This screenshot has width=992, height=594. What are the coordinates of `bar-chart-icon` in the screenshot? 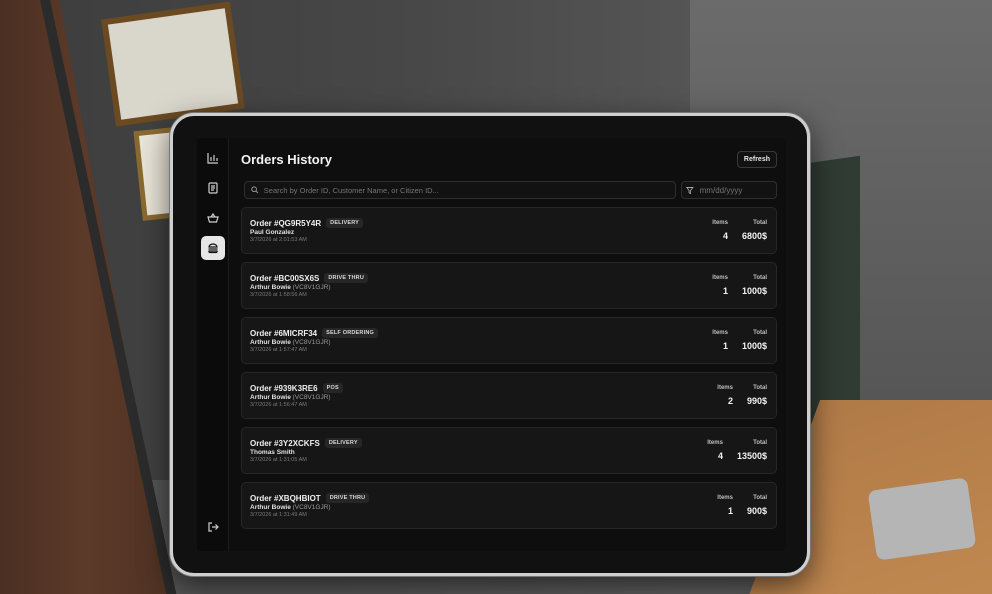 It's located at (212, 158).